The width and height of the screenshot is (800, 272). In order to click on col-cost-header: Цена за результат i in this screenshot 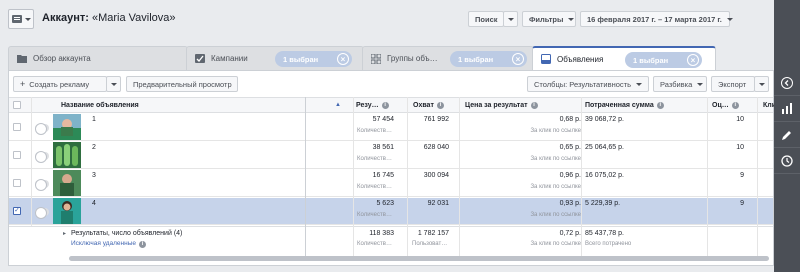, I will do `click(501, 105)`.